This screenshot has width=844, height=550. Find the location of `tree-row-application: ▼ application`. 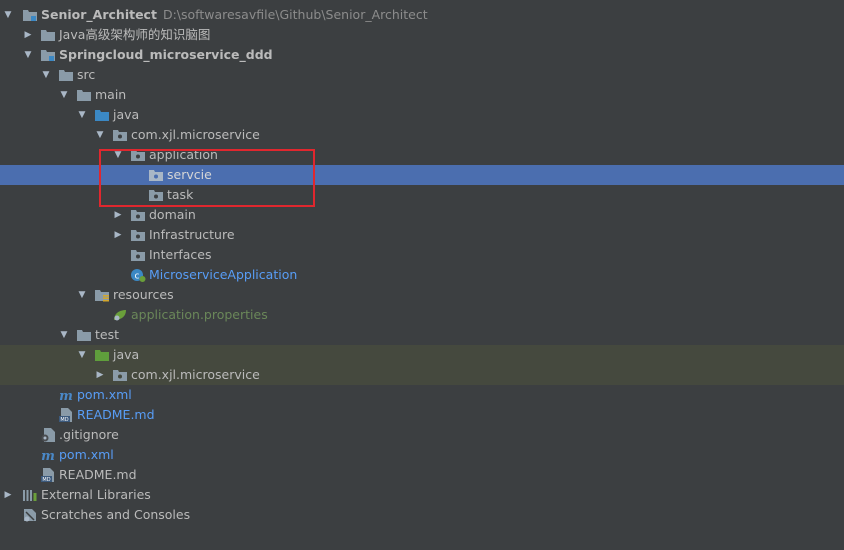

tree-row-application: ▼ application is located at coordinates (422, 155).